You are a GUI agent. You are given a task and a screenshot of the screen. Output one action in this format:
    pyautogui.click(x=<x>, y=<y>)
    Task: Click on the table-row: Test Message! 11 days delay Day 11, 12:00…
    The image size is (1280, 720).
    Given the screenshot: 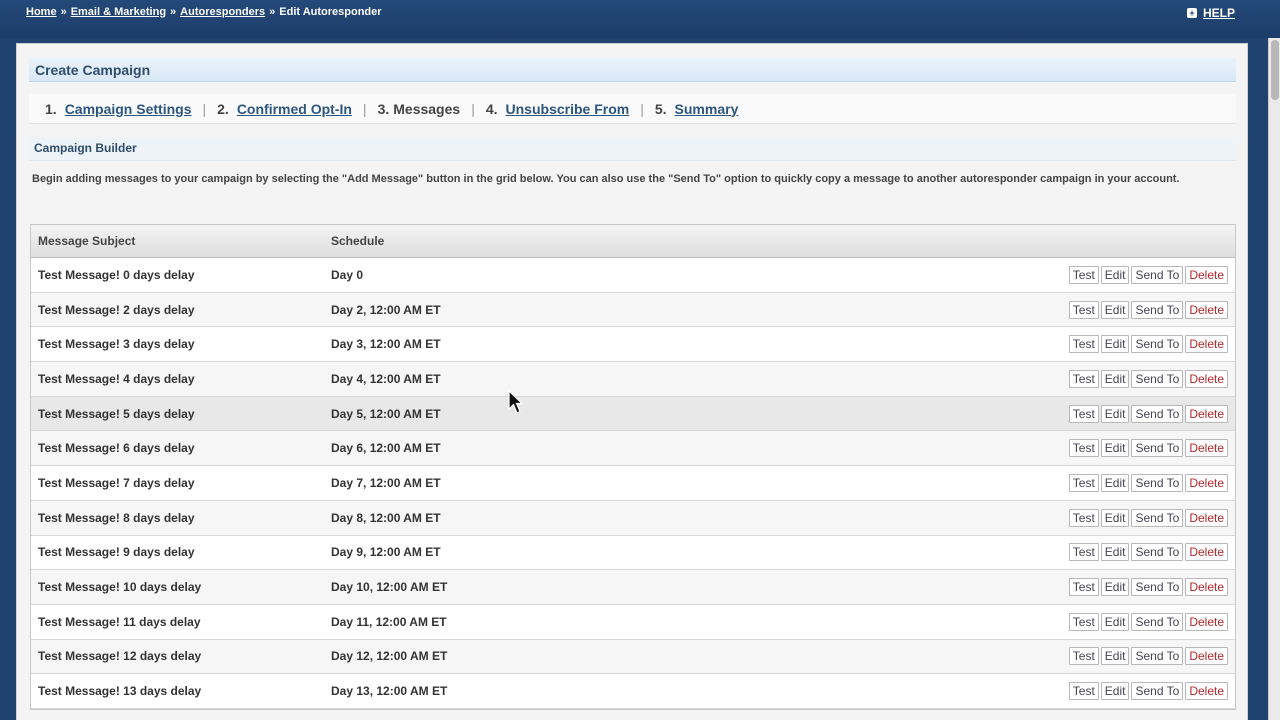 What is the action you would take?
    pyautogui.click(x=633, y=622)
    